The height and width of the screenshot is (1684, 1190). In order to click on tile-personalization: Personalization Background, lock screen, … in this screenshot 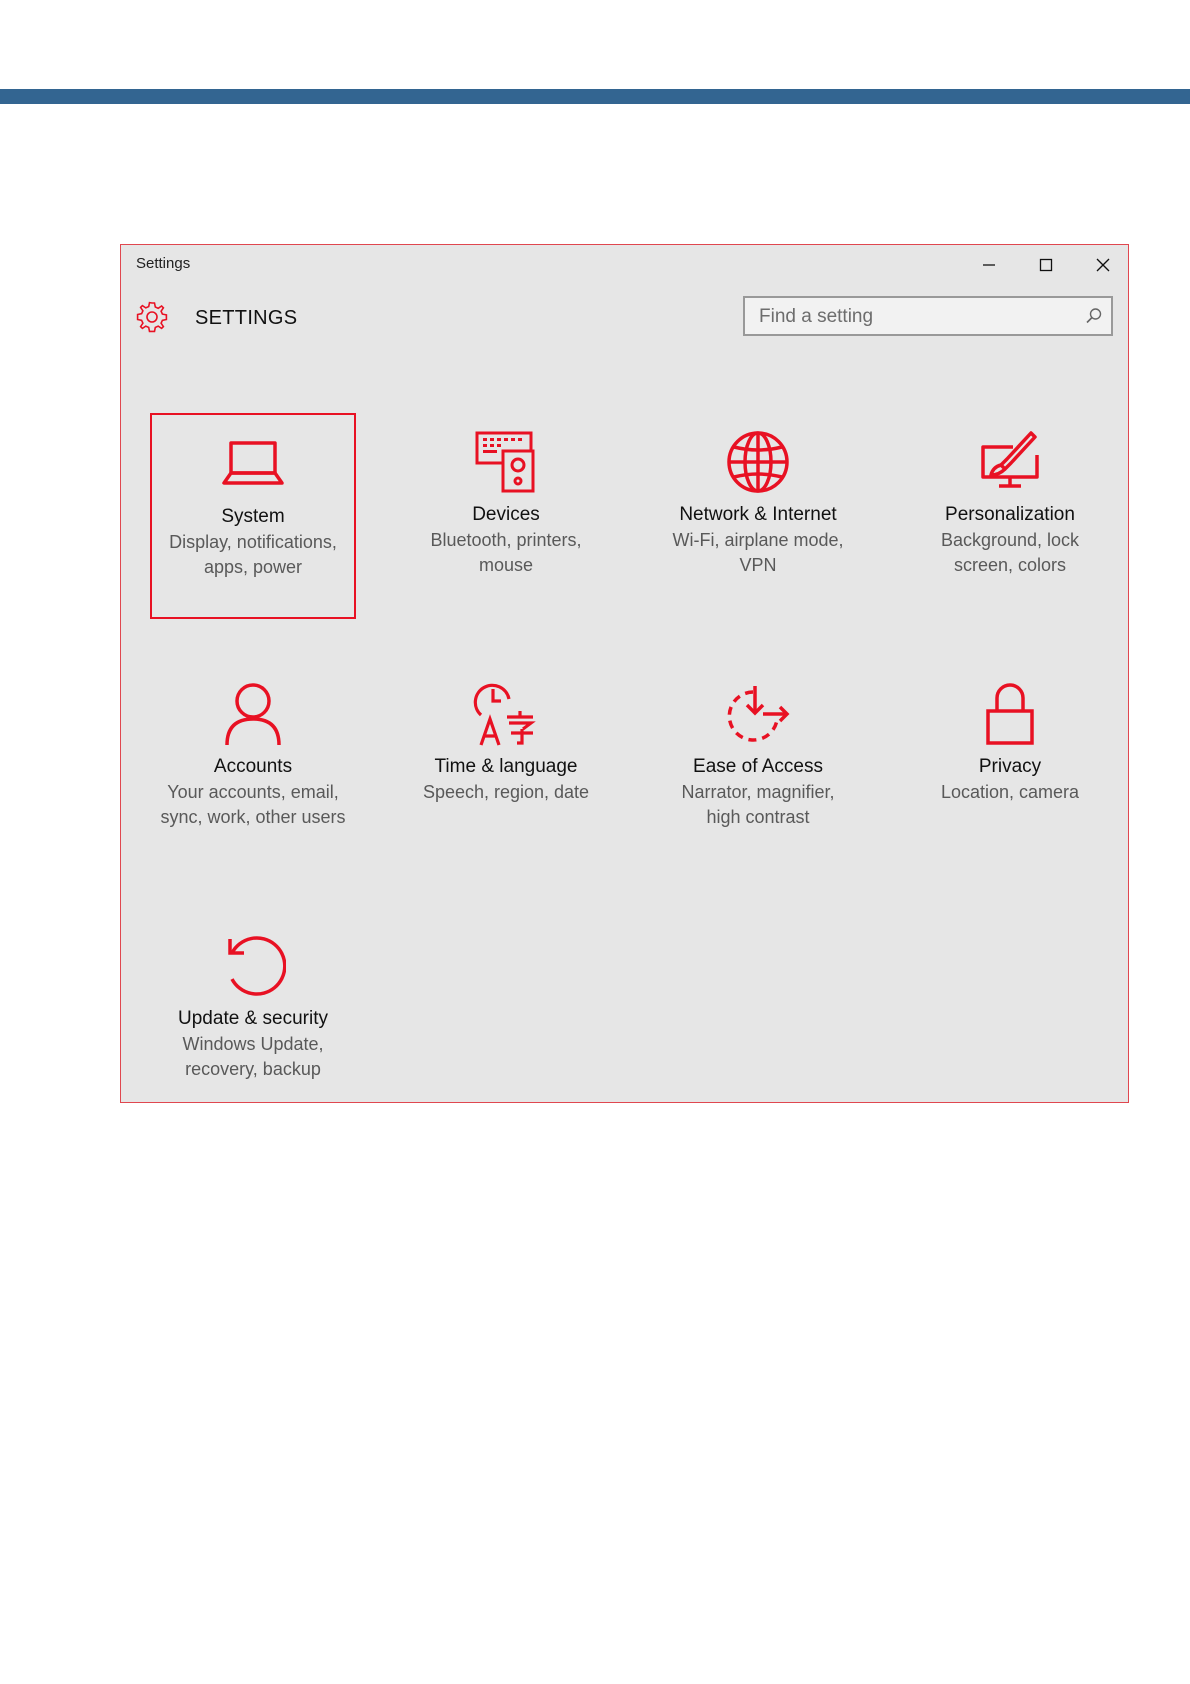, I will do `click(1010, 516)`.